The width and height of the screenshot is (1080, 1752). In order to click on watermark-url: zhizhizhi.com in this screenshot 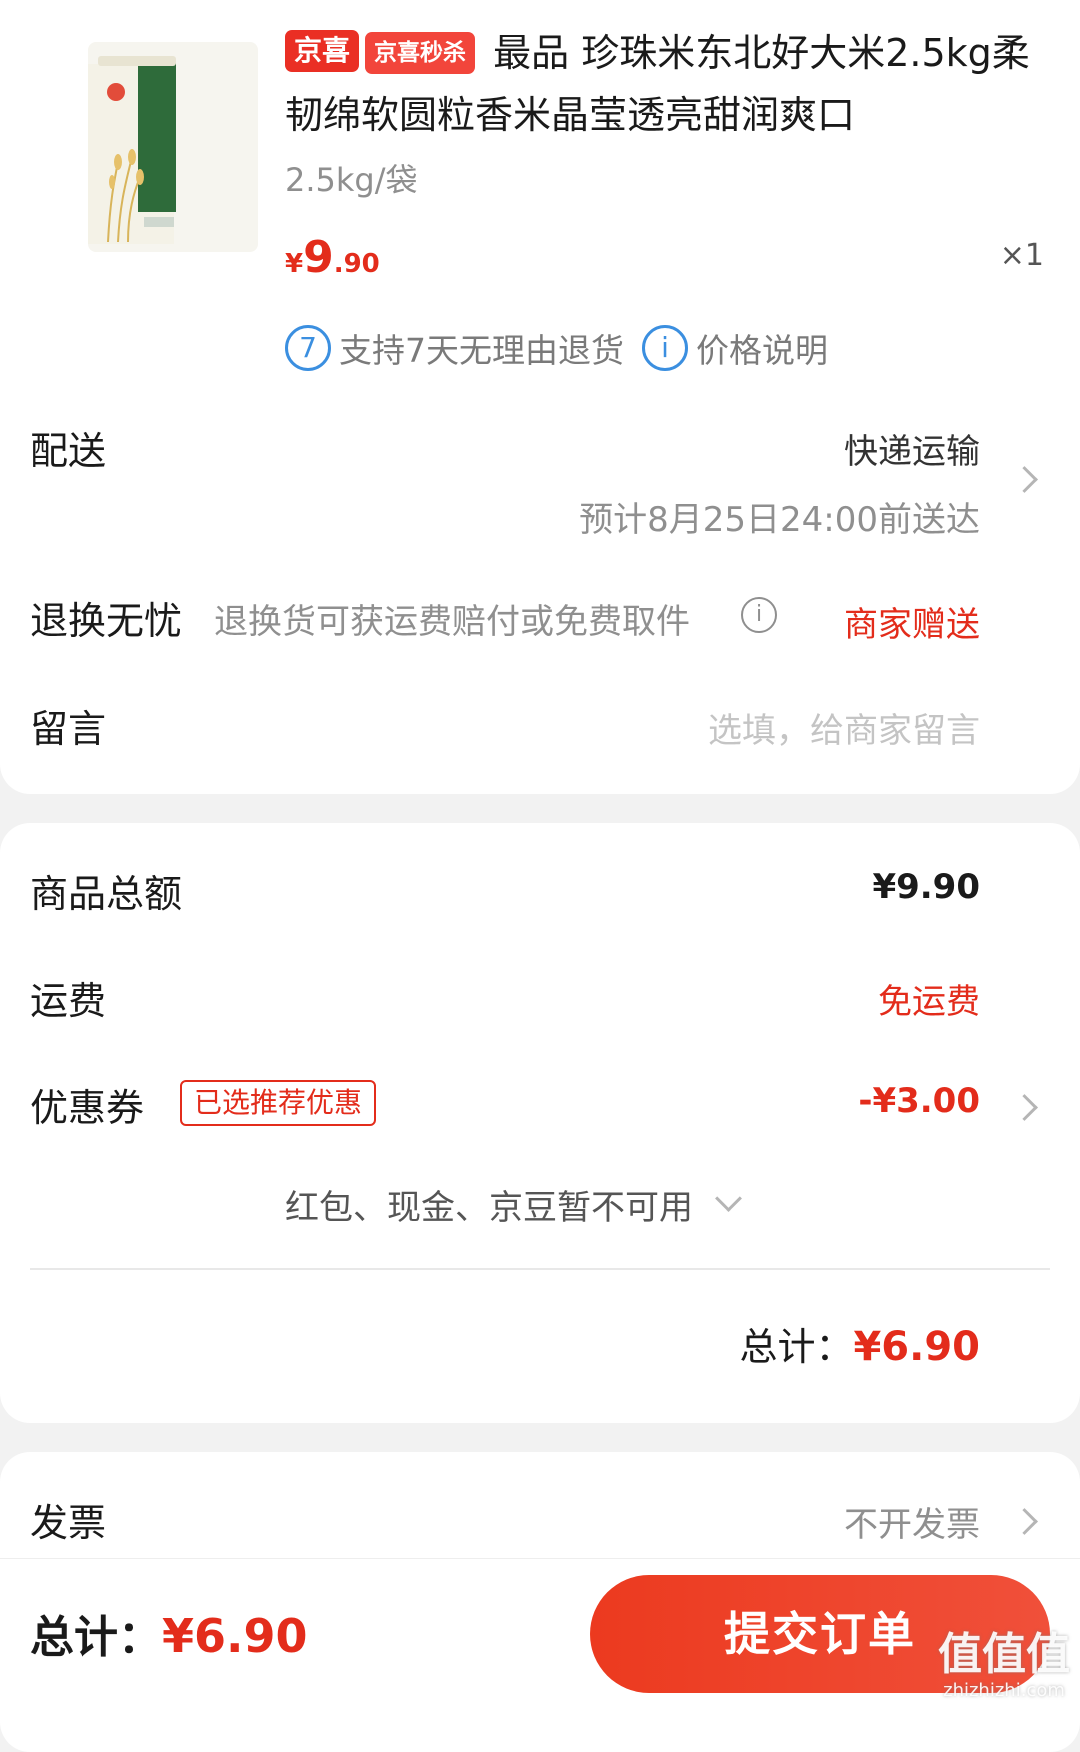, I will do `click(1004, 1690)`.